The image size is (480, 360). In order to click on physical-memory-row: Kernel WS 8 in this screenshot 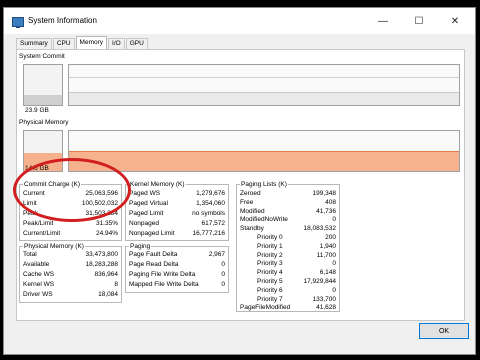, I will do `click(70, 285)`.